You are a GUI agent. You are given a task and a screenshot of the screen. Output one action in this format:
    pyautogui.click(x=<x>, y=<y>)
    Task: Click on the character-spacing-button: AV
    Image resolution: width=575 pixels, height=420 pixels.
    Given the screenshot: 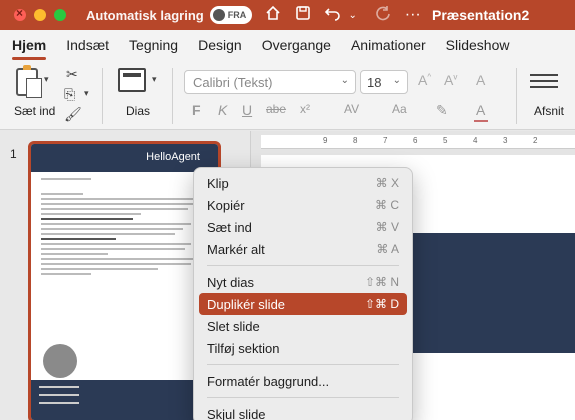 What is the action you would take?
    pyautogui.click(x=351, y=109)
    